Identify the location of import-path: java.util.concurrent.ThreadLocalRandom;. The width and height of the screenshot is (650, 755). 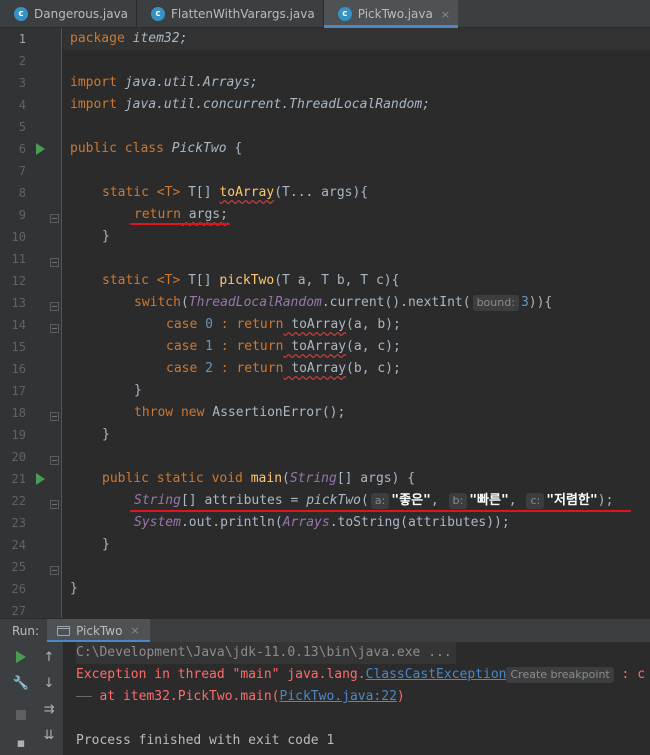
(273, 104).